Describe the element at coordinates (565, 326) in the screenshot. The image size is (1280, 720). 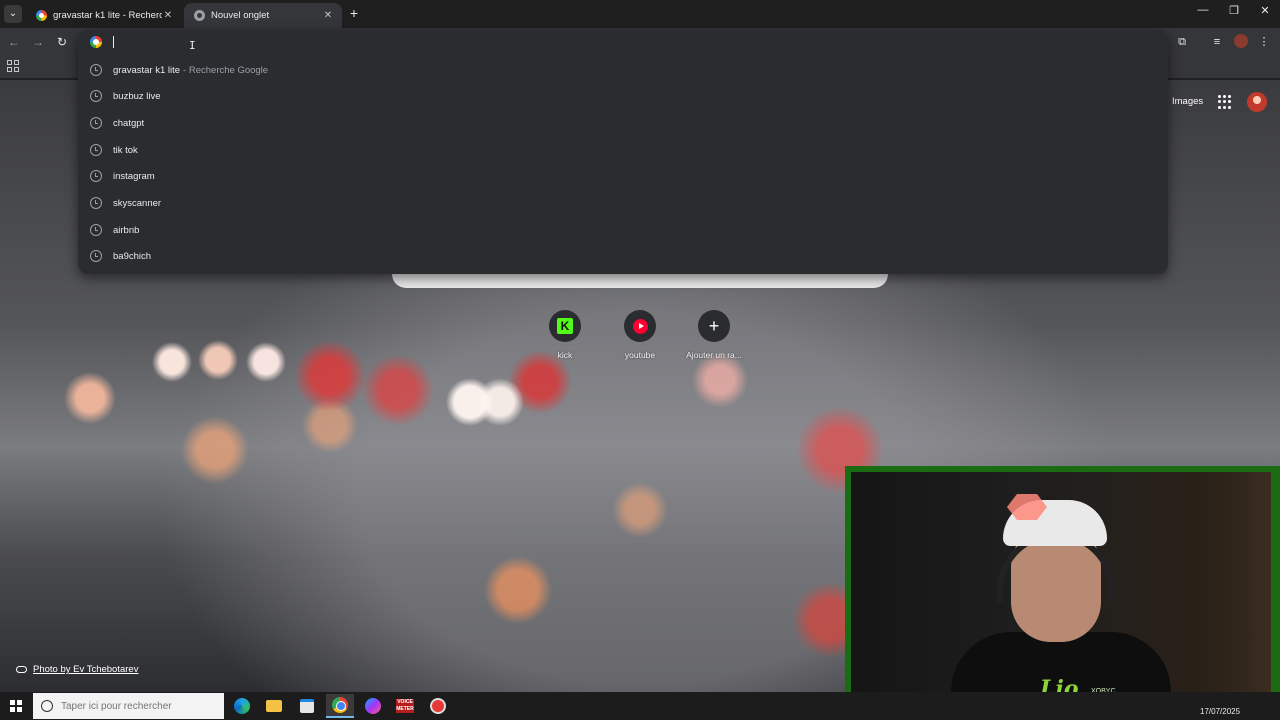
I see `kick-icon: K` at that location.